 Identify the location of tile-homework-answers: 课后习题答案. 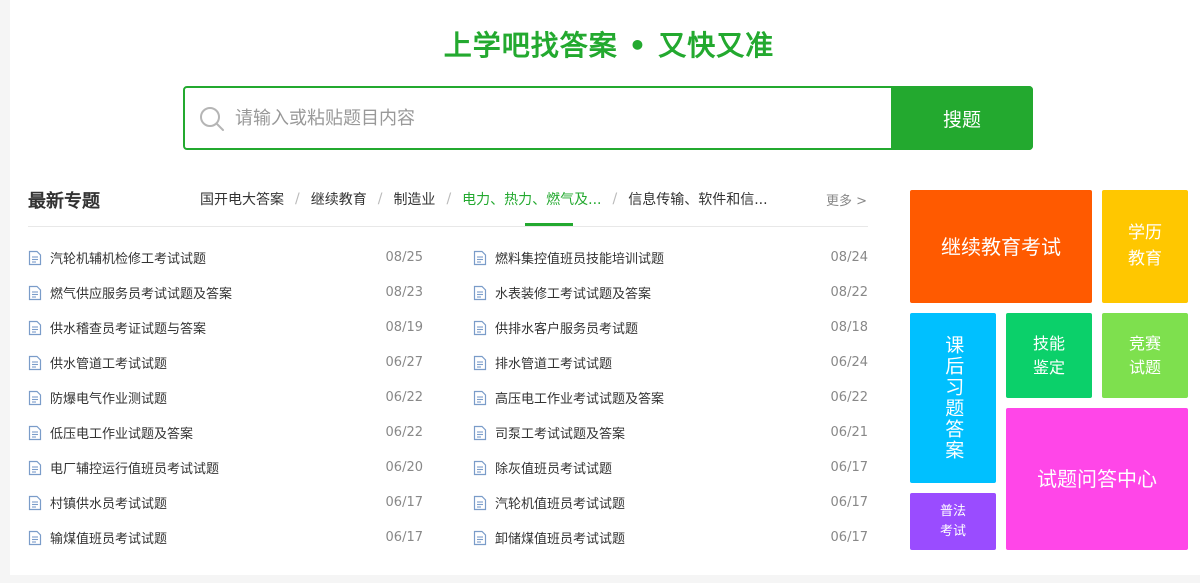
(953, 398).